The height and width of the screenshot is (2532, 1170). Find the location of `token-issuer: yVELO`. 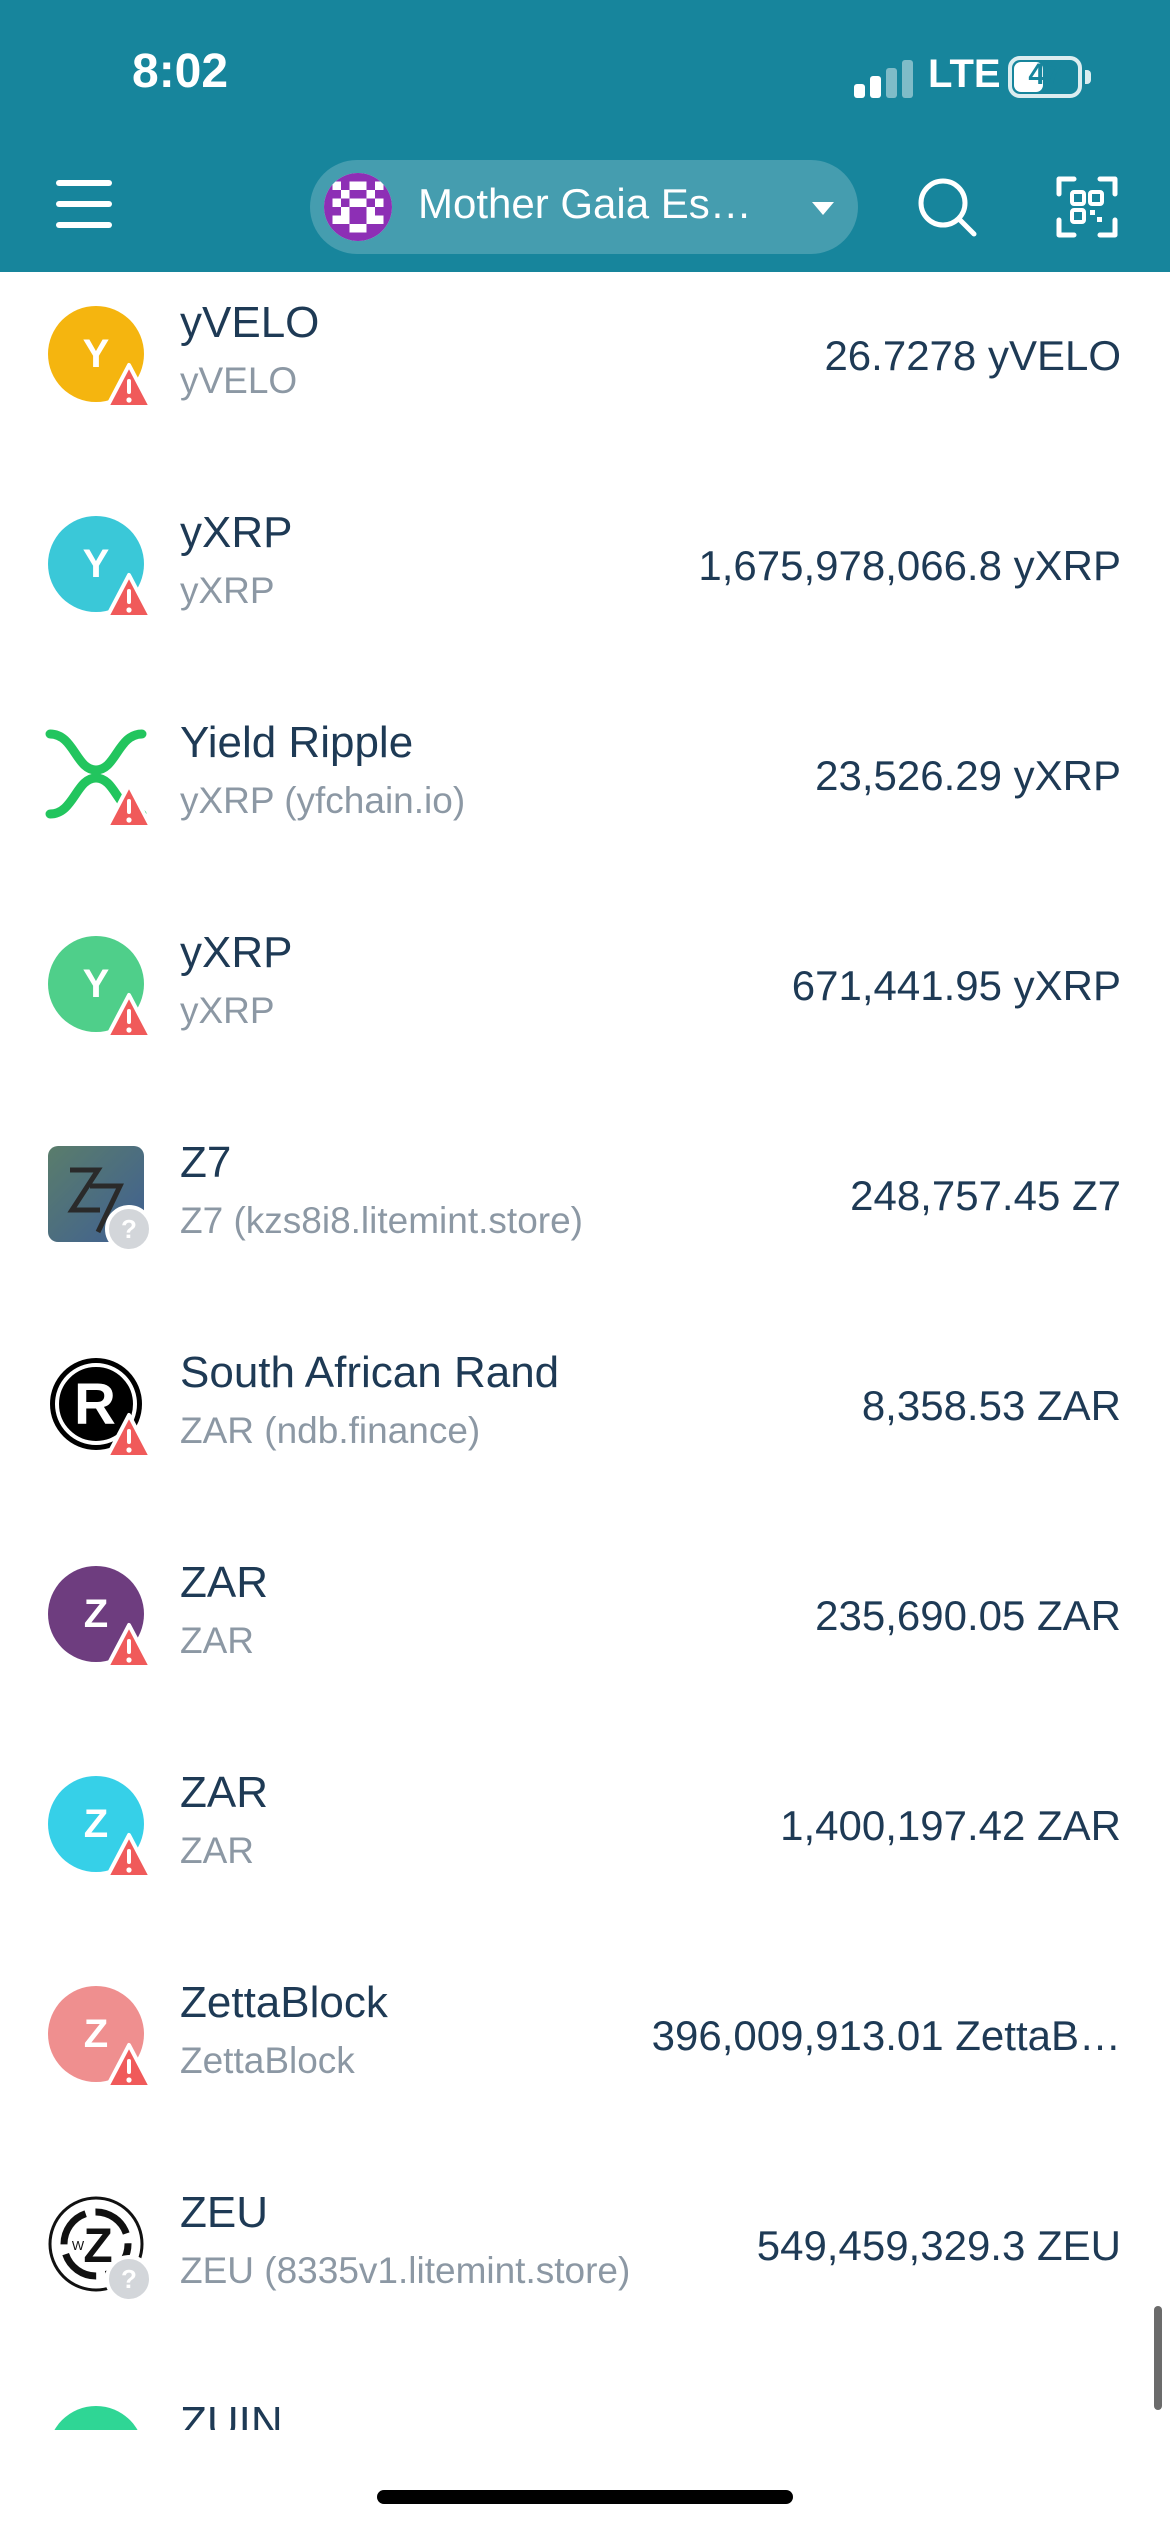

token-issuer: yVELO is located at coordinates (239, 380).